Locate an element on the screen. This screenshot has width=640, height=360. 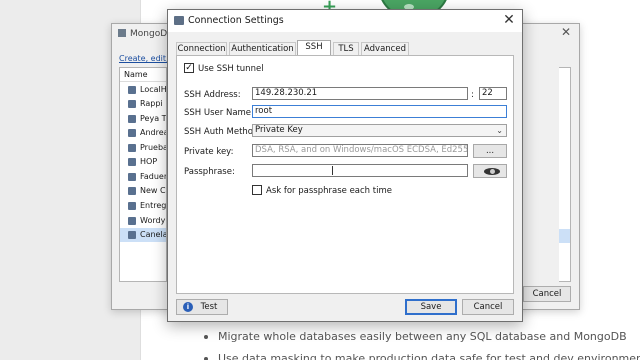
tab-ssh: SSH is located at coordinates (314, 48).